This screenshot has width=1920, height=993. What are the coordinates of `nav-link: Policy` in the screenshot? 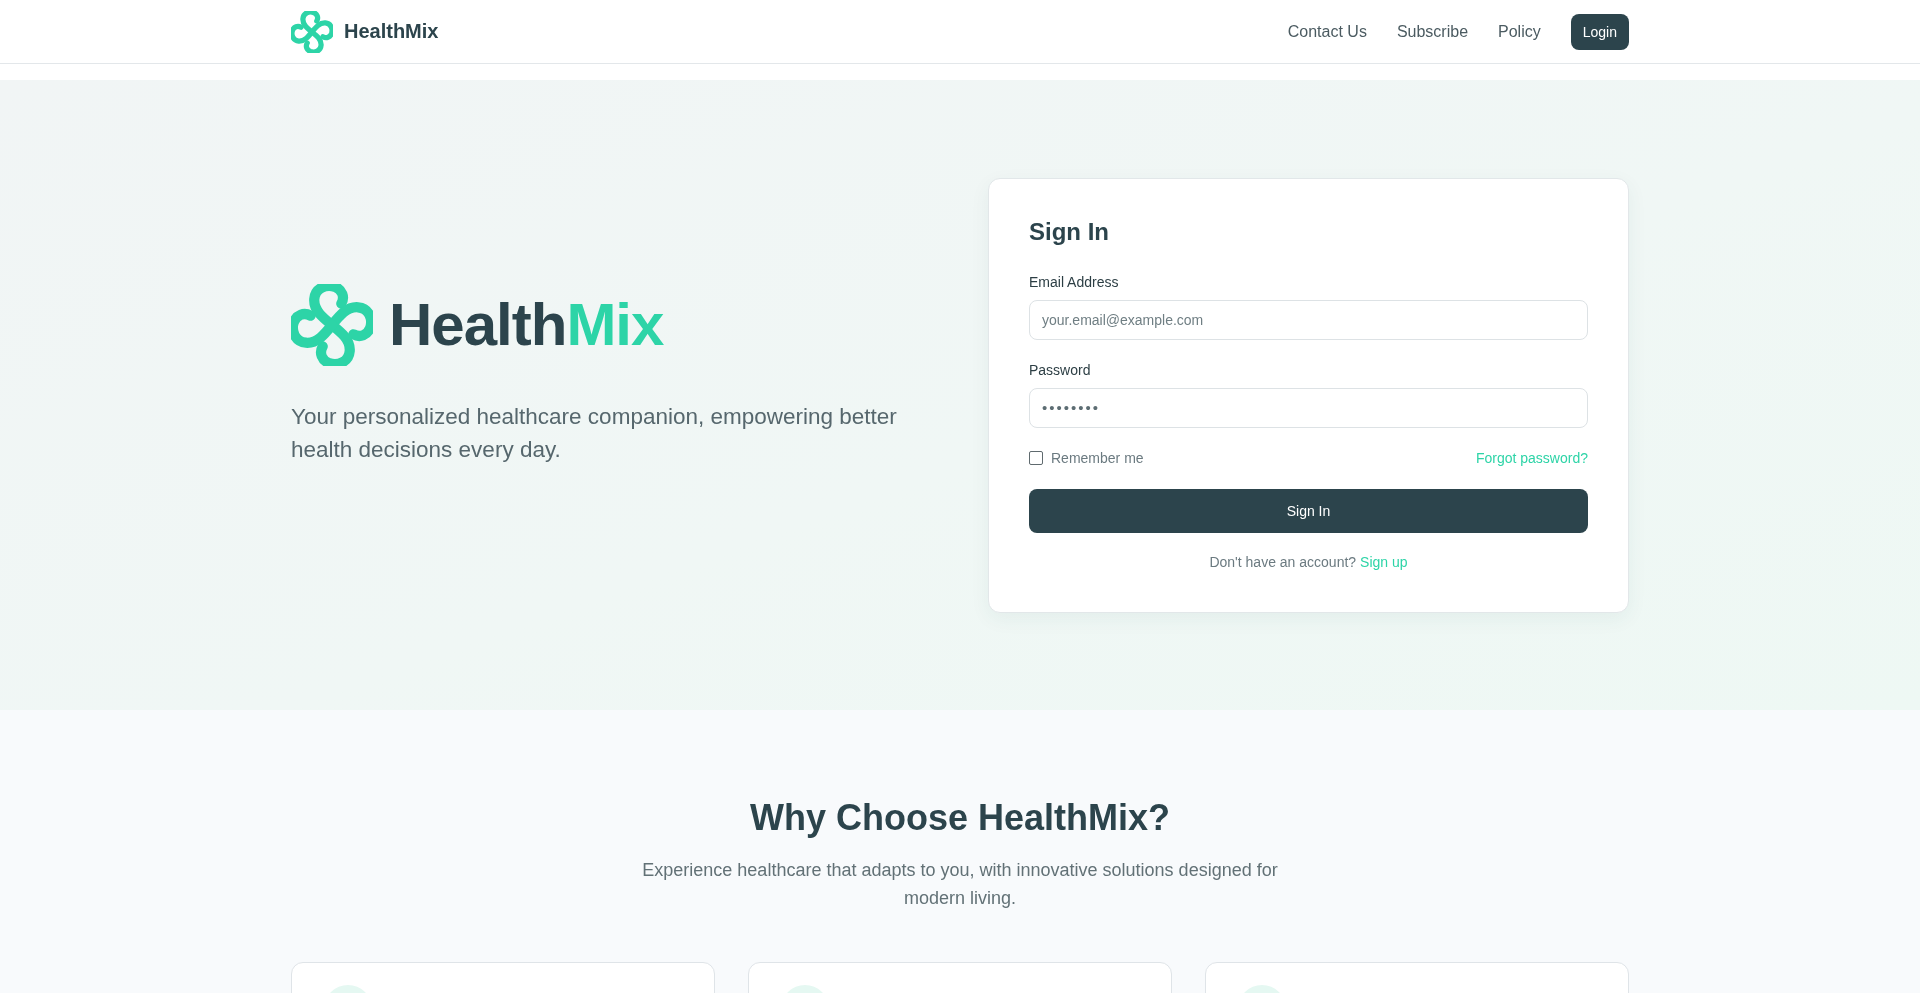 It's located at (1519, 31).